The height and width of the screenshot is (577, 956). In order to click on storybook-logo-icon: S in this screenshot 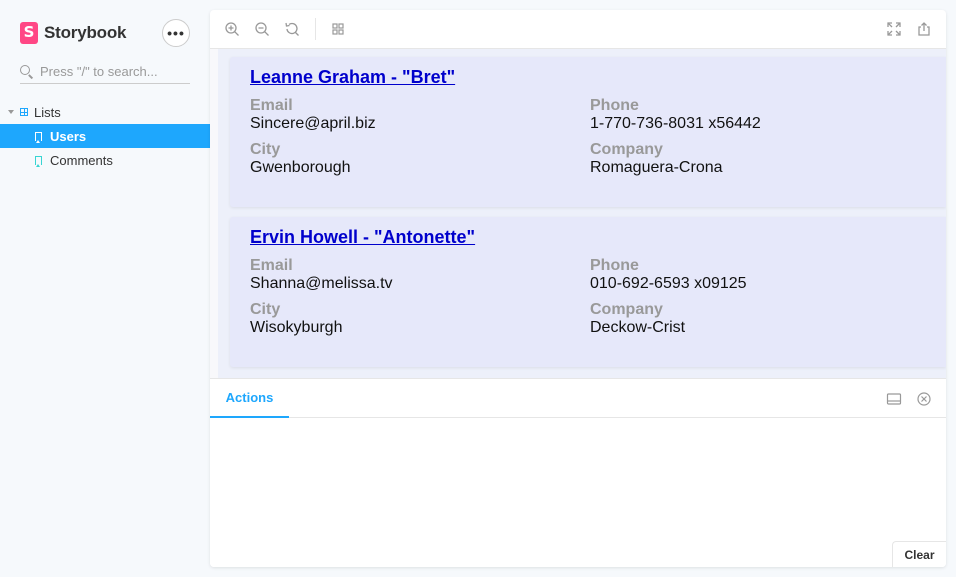, I will do `click(29, 33)`.